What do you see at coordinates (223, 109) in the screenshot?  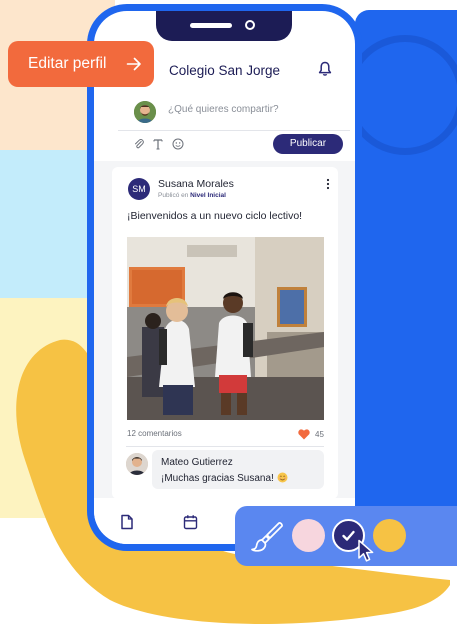 I see `composer-input: ¿Qué quieres compartir?` at bounding box center [223, 109].